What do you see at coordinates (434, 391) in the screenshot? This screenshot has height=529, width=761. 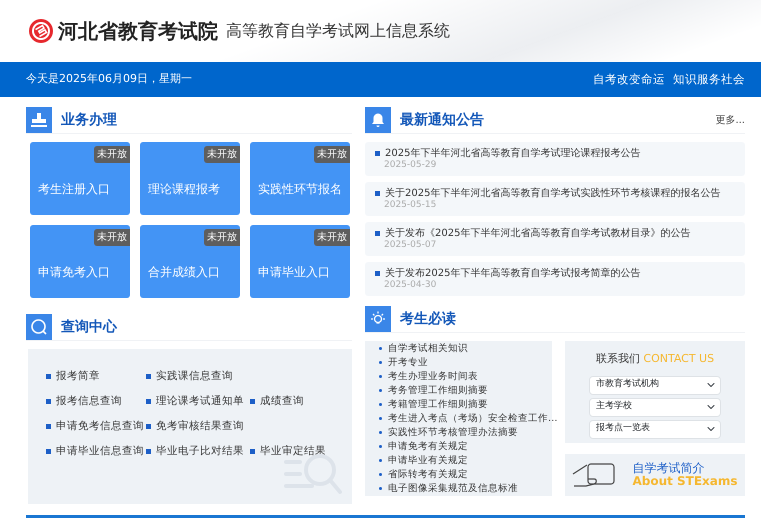 I see `guide-link: 考务管理工作细则摘要` at bounding box center [434, 391].